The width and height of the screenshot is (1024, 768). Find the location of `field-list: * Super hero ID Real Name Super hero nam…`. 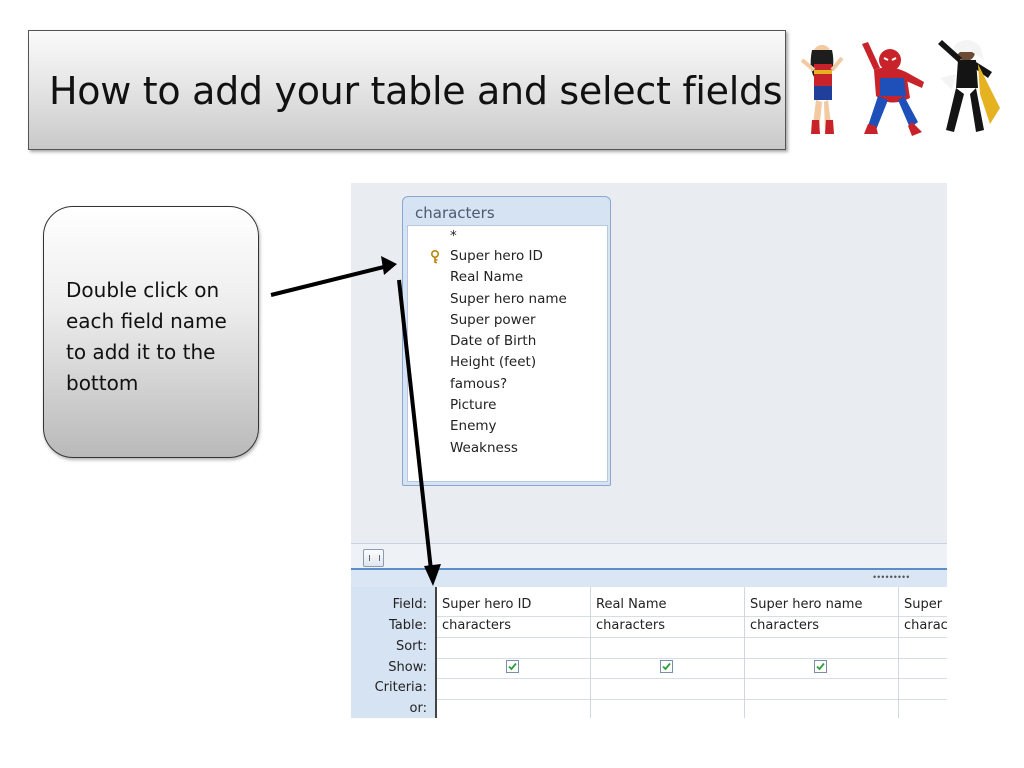

field-list: * Super hero ID Real Name Super hero nam… is located at coordinates (507, 353).